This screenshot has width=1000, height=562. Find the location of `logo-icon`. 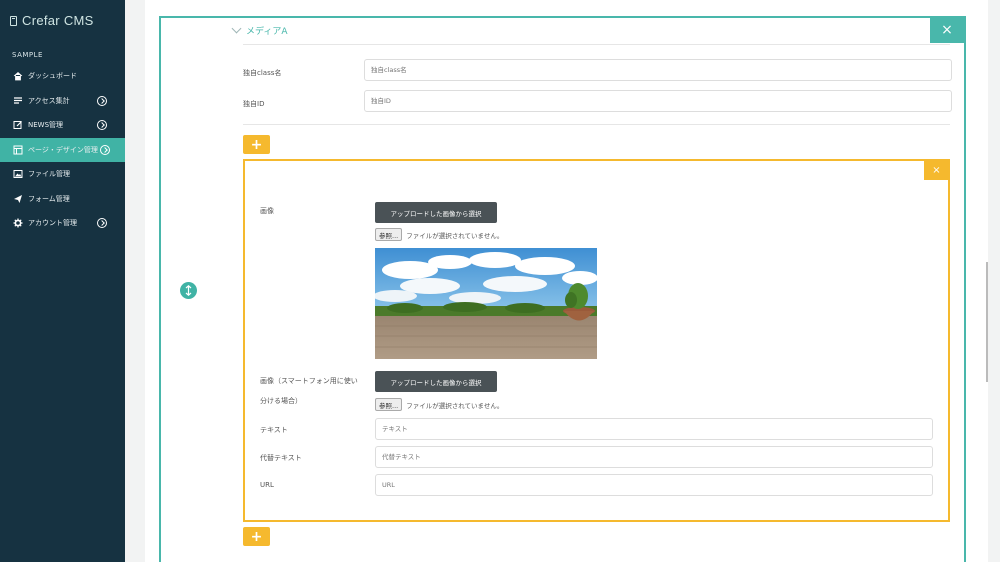

logo-icon is located at coordinates (13, 20).